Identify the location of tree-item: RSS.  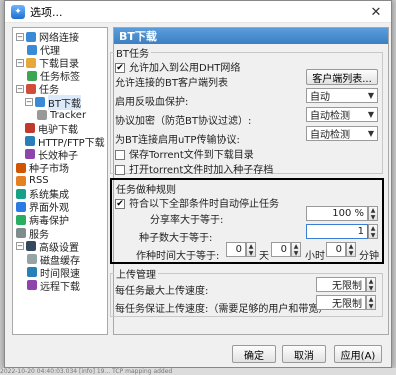
(32, 180).